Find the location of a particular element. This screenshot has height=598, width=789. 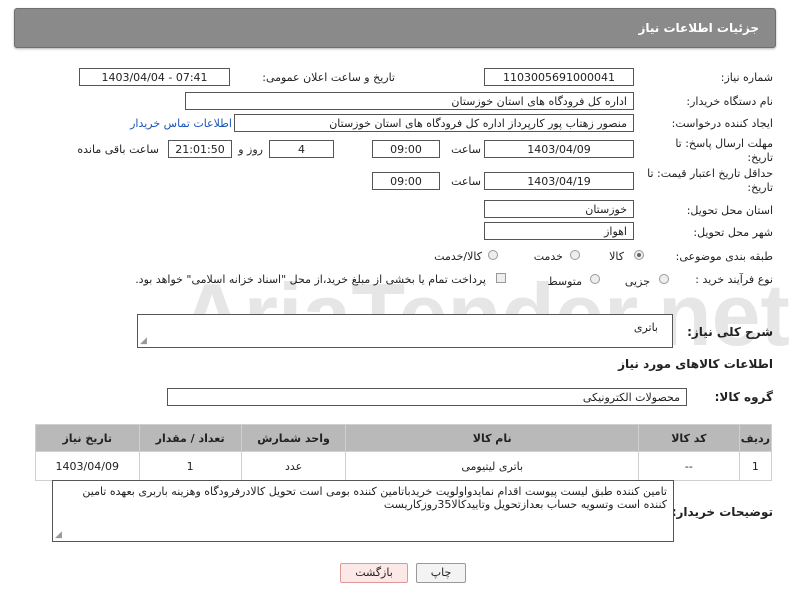

validity-time-label: ساعت is located at coordinates (466, 181).